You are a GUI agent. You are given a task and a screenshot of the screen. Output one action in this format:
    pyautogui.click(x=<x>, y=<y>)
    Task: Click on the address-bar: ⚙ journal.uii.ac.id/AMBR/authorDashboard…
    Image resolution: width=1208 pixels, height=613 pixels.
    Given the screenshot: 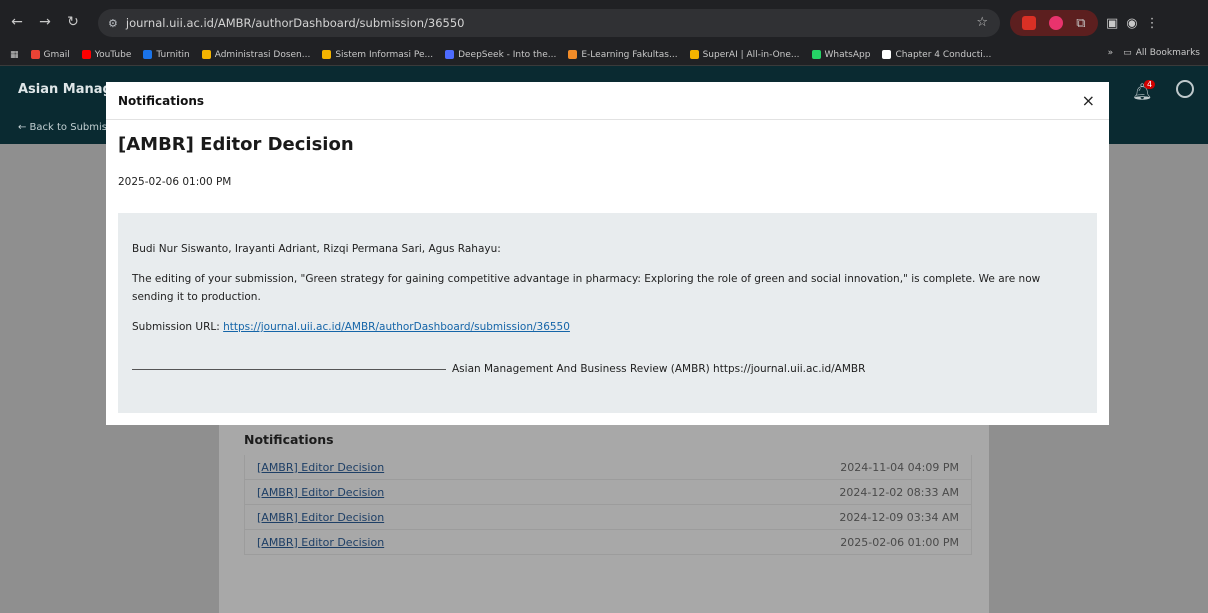 What is the action you would take?
    pyautogui.click(x=549, y=23)
    